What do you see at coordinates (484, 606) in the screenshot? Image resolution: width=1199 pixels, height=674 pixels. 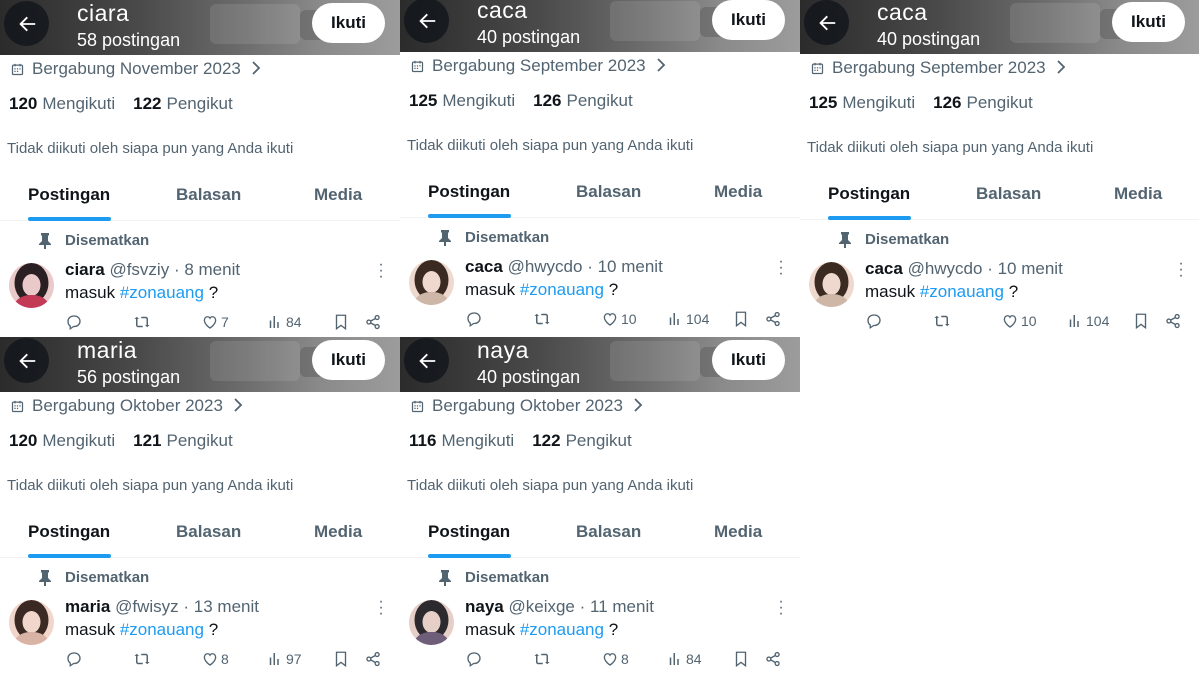 I see `tweet-author-name: naya` at bounding box center [484, 606].